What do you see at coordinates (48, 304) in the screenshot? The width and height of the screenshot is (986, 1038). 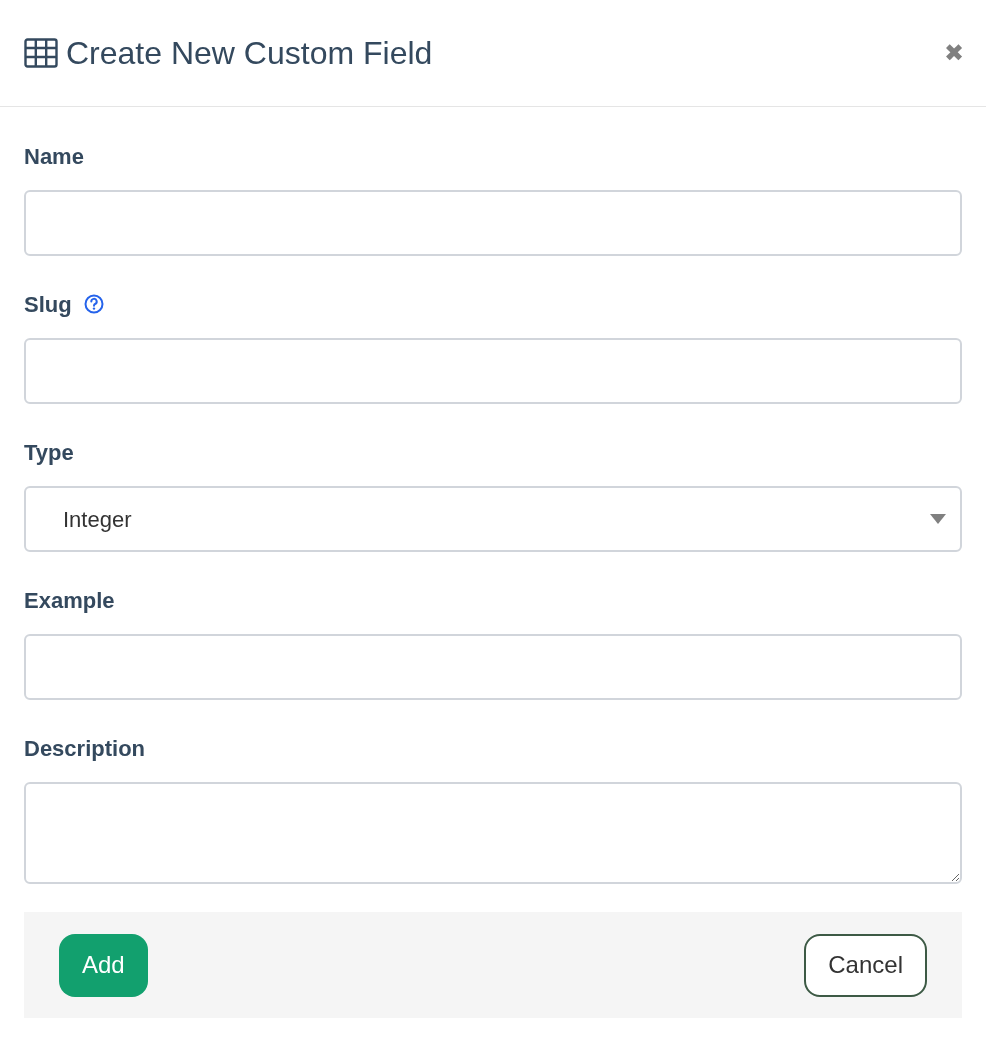 I see `field-label: Slug` at bounding box center [48, 304].